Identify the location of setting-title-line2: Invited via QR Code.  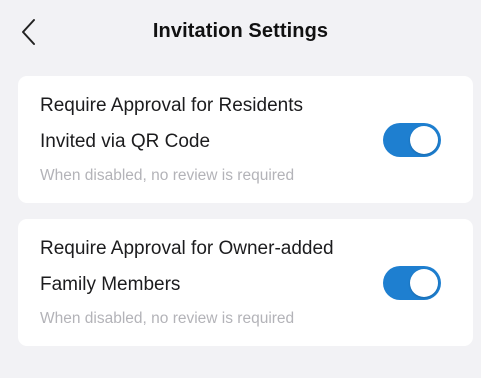
(125, 141).